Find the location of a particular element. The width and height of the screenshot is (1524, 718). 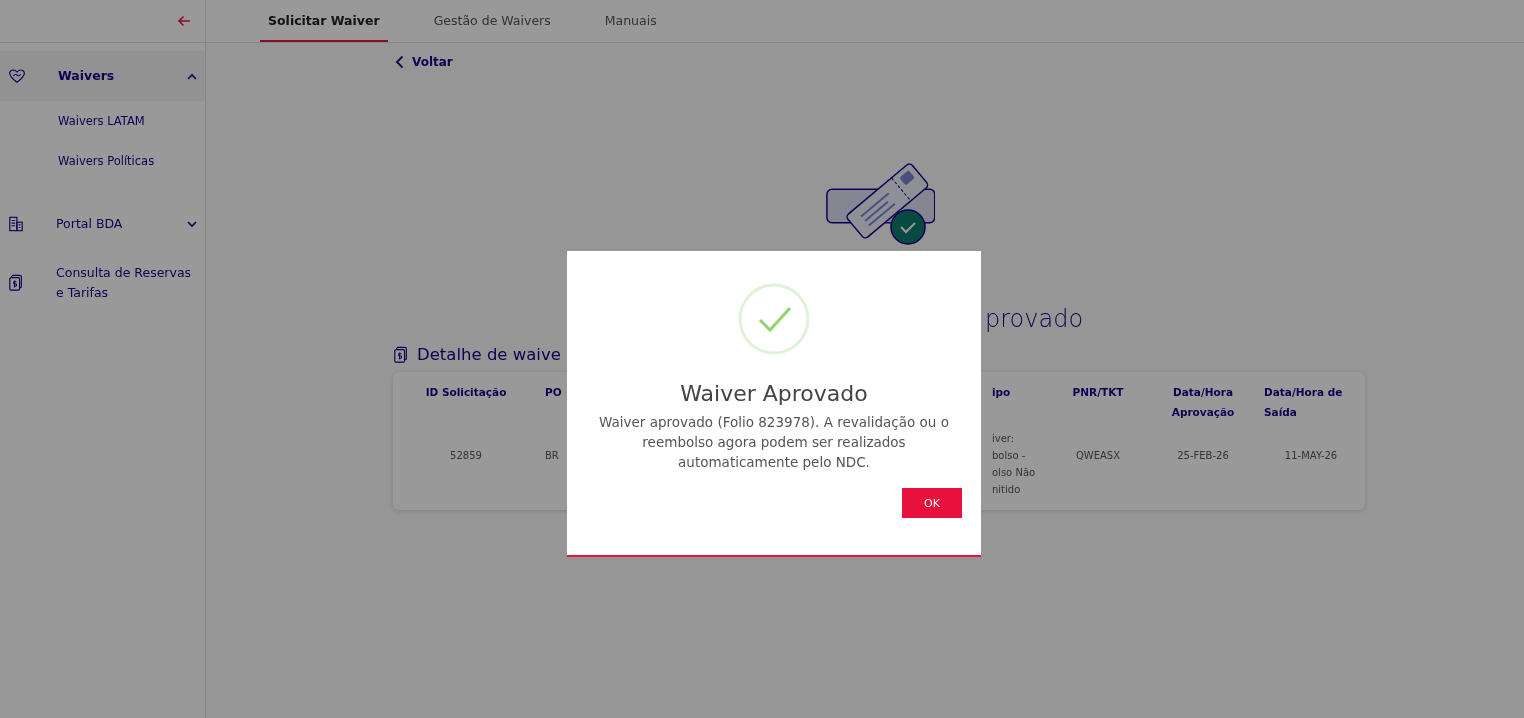

column-header: Data/Hora de Saída is located at coordinates (1303, 402).